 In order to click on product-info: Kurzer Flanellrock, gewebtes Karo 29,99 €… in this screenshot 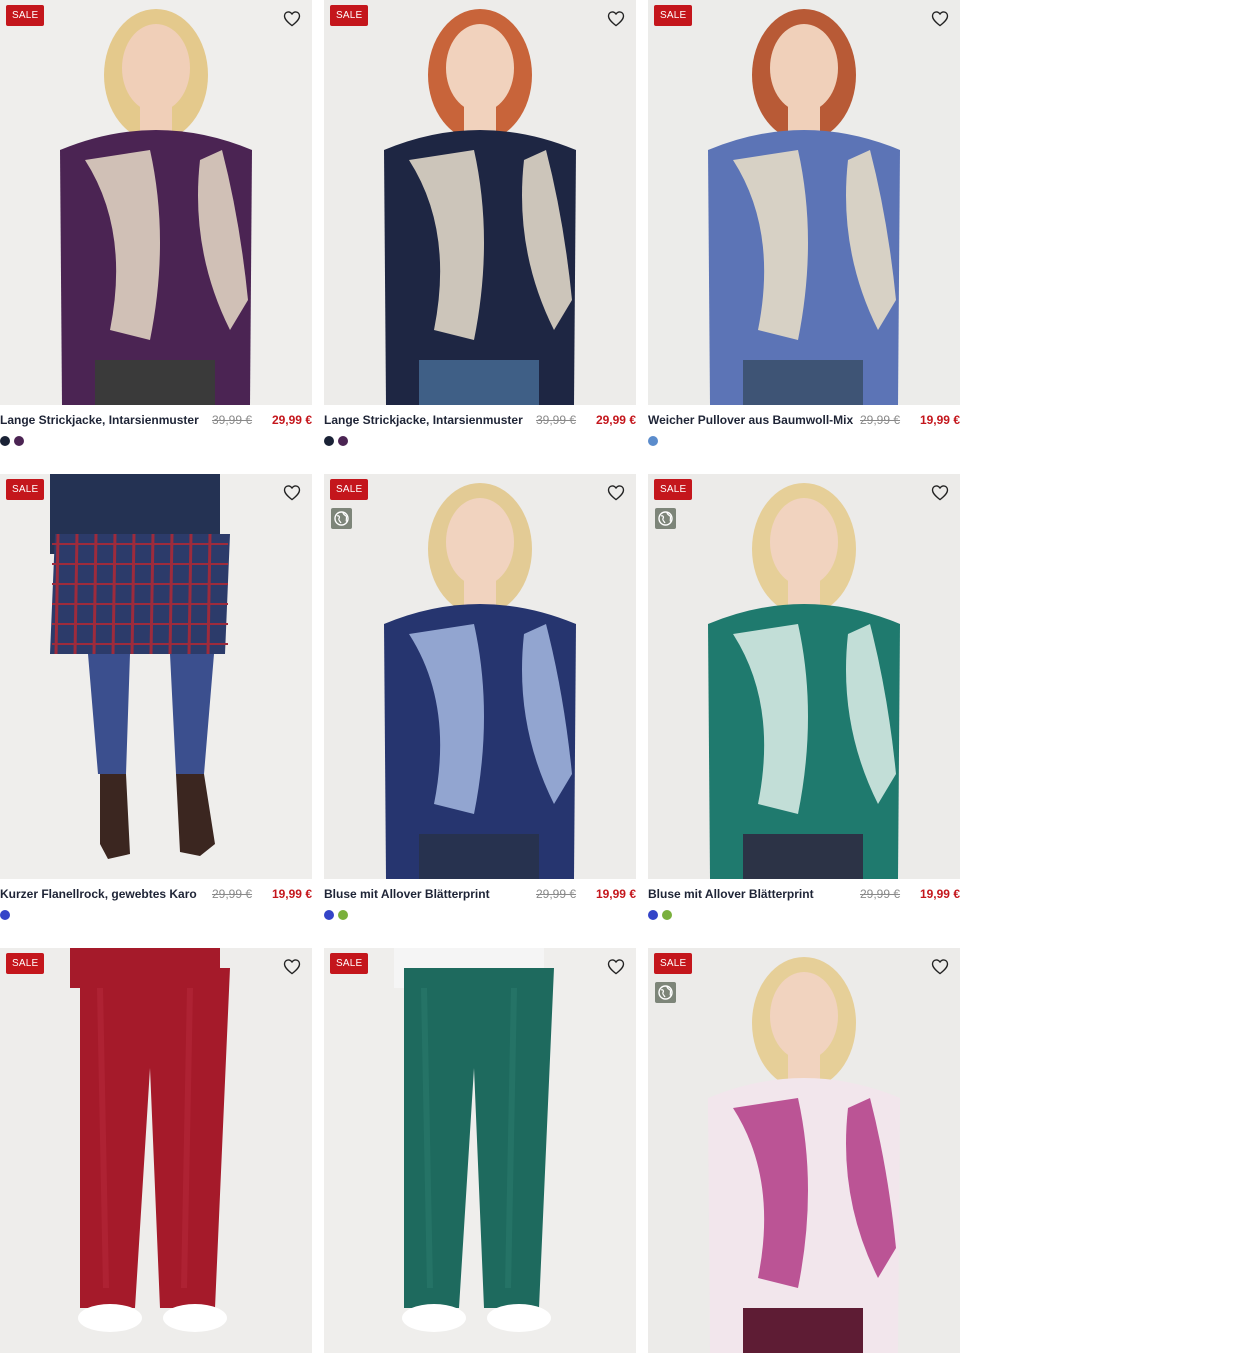, I will do `click(156, 899)`.